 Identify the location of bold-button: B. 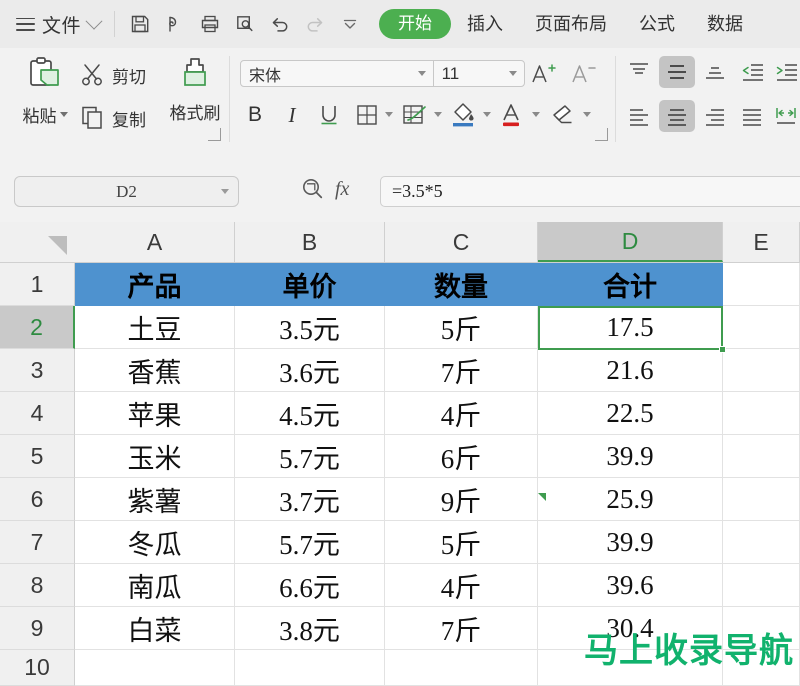
(255, 115).